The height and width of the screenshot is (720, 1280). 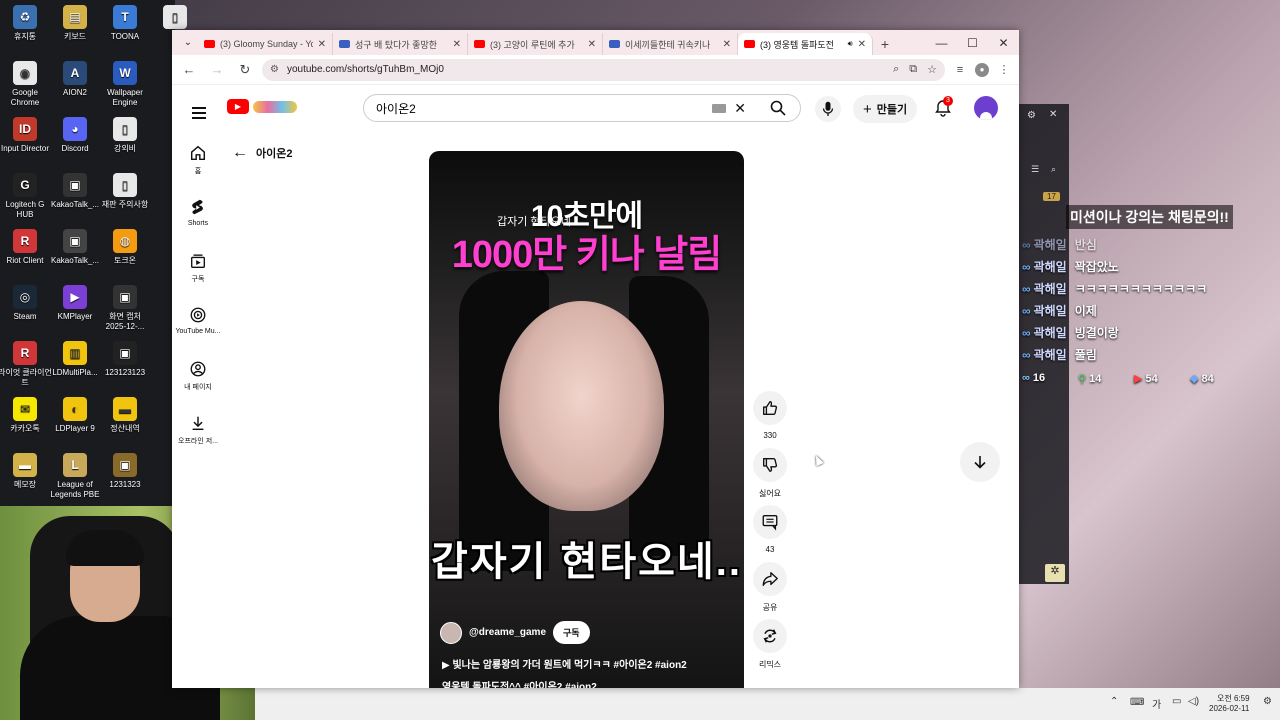 What do you see at coordinates (26, 364) in the screenshot?
I see `desktop-icon: R 라이엇 클라이언트` at bounding box center [26, 364].